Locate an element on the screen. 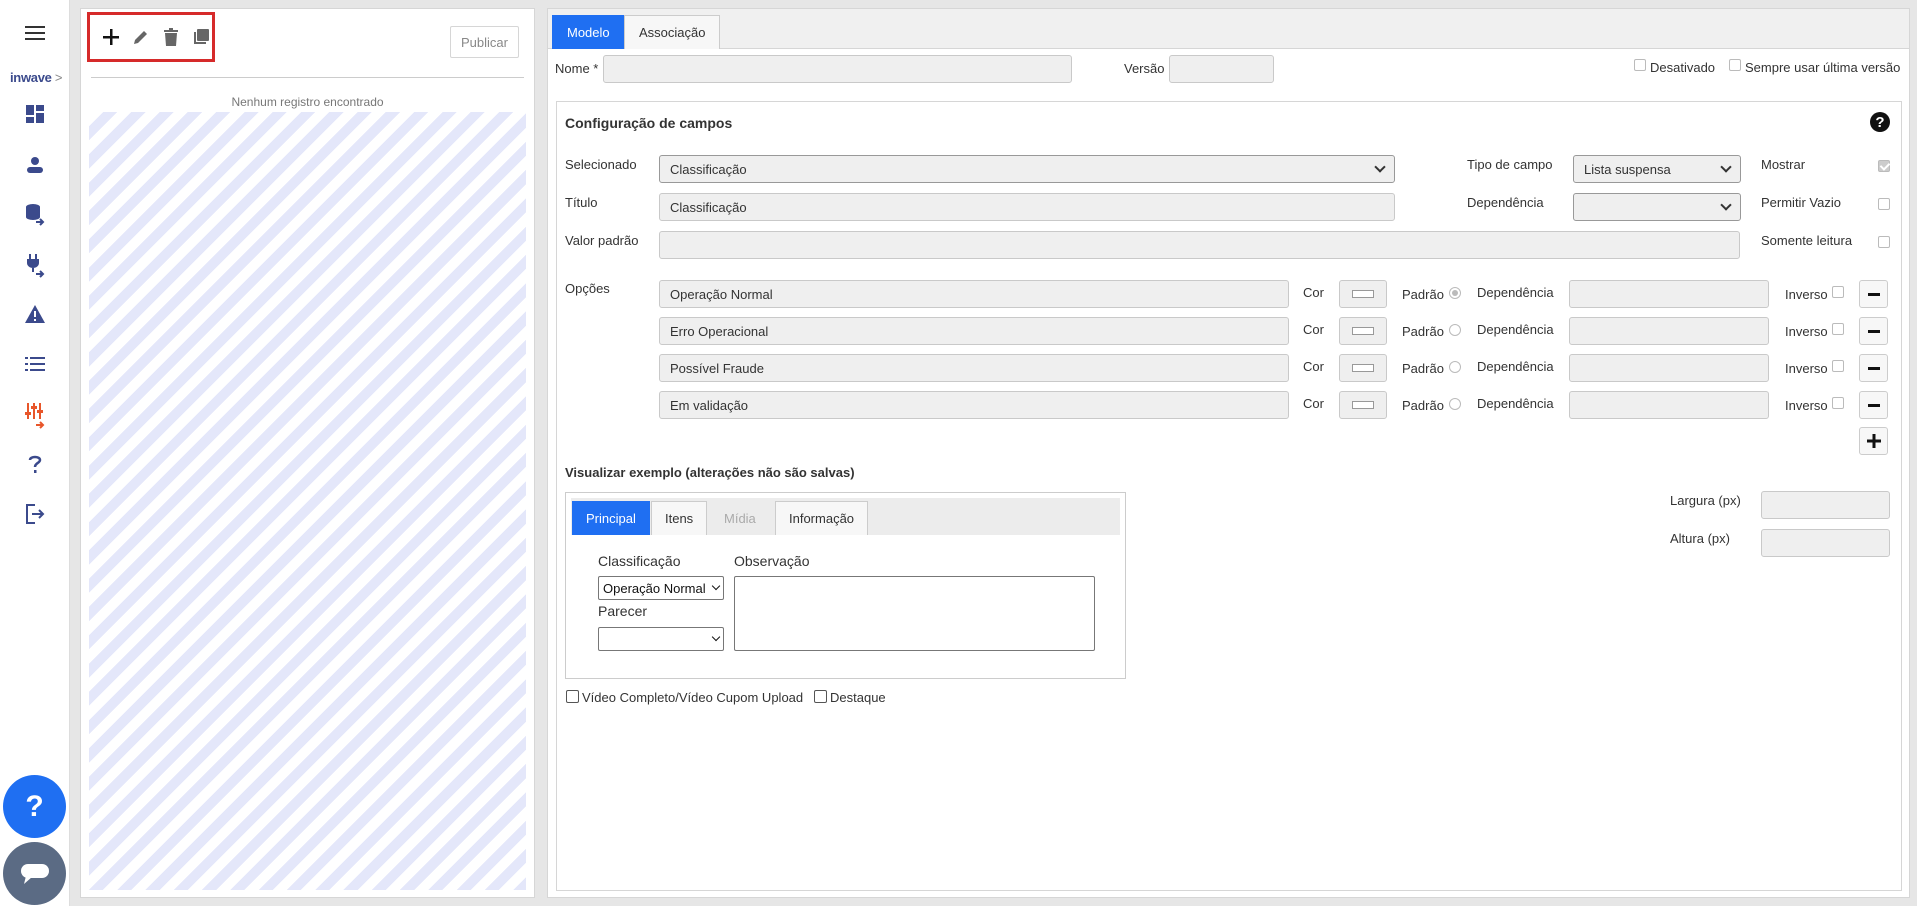 This screenshot has height=906, width=1917. preview-tab-informacao: Informação is located at coordinates (822, 518).